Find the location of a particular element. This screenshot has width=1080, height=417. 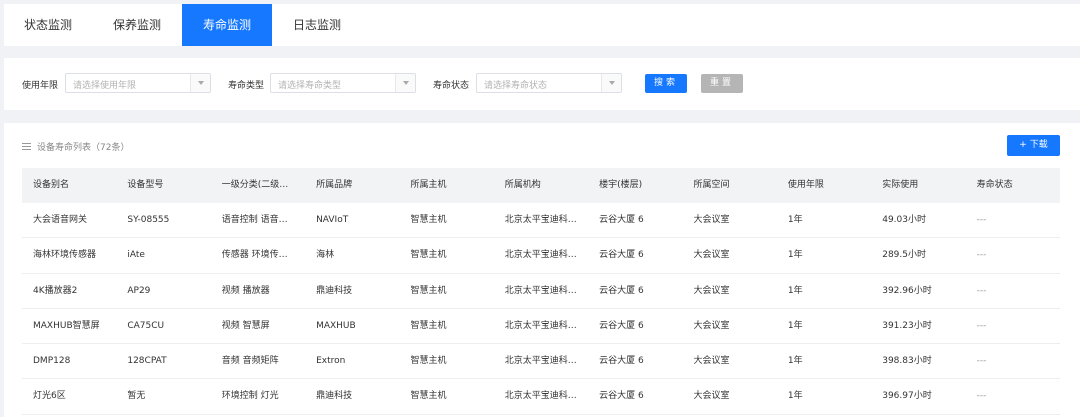

list-header: 设备寿命列表（72条） is located at coordinates (75, 146).